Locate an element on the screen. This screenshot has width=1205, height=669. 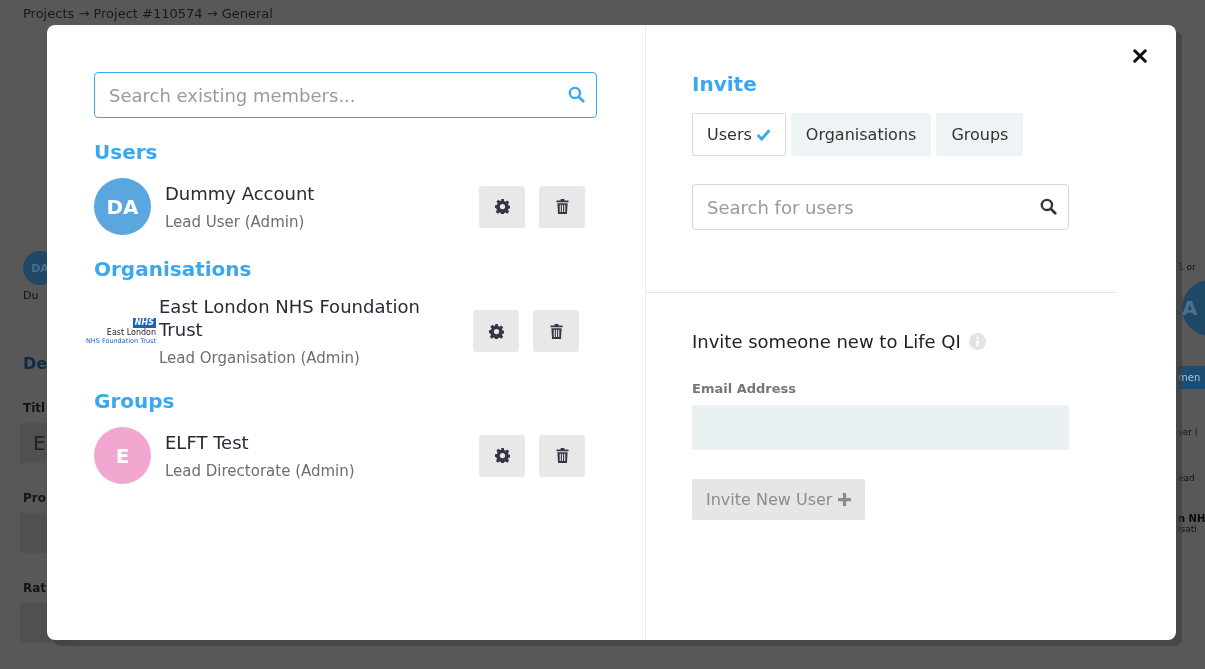
close-icon is located at coordinates (1140, 56).